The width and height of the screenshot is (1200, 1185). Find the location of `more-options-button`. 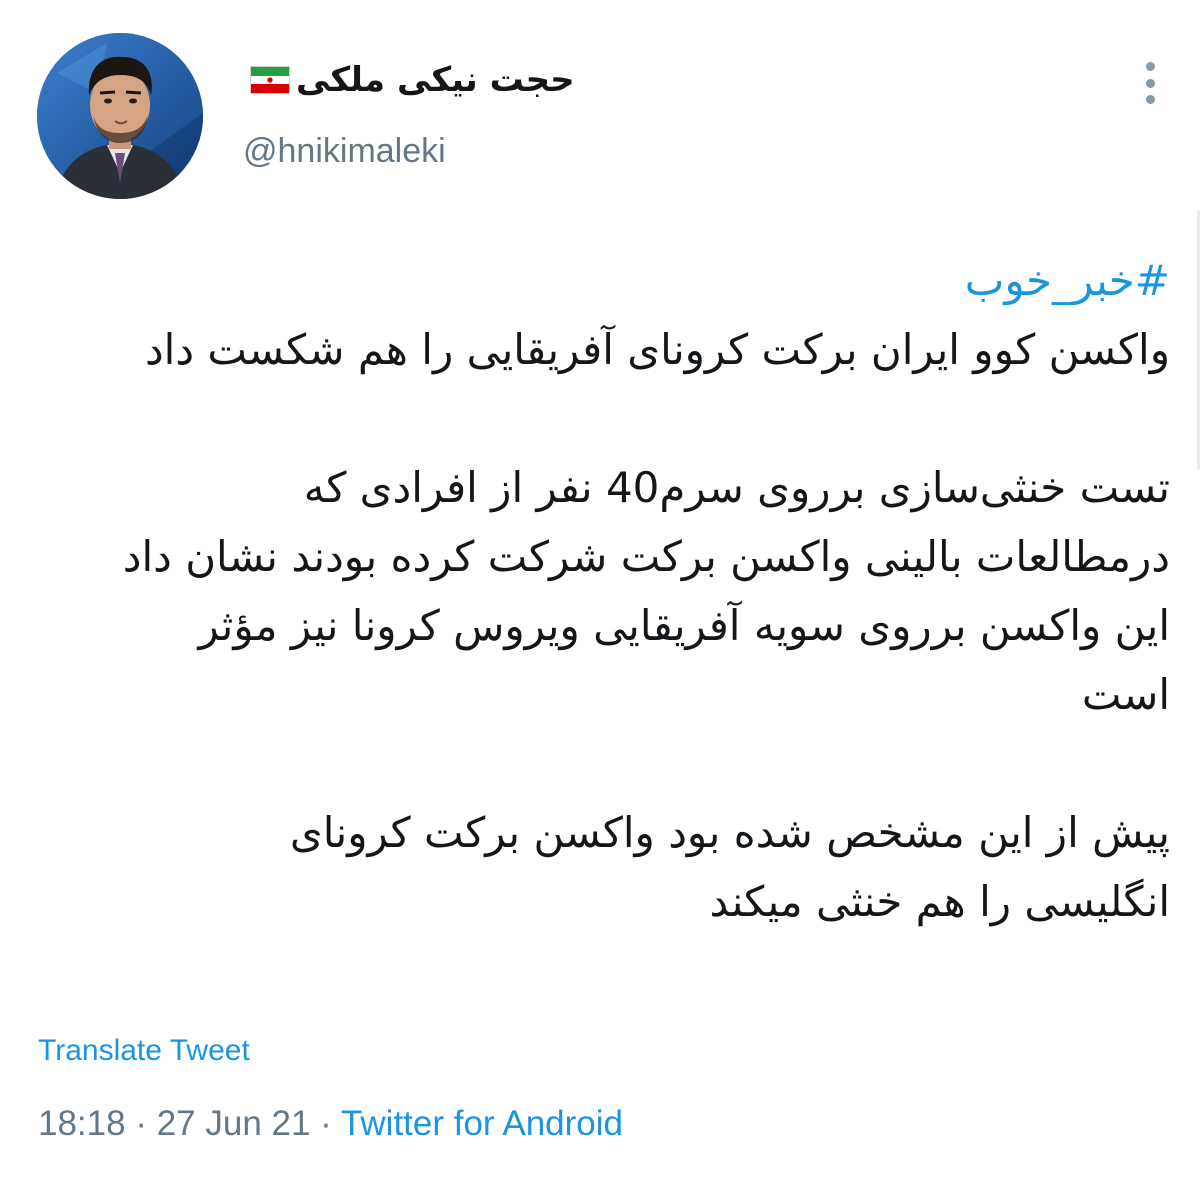

more-options-button is located at coordinates (1150, 83).